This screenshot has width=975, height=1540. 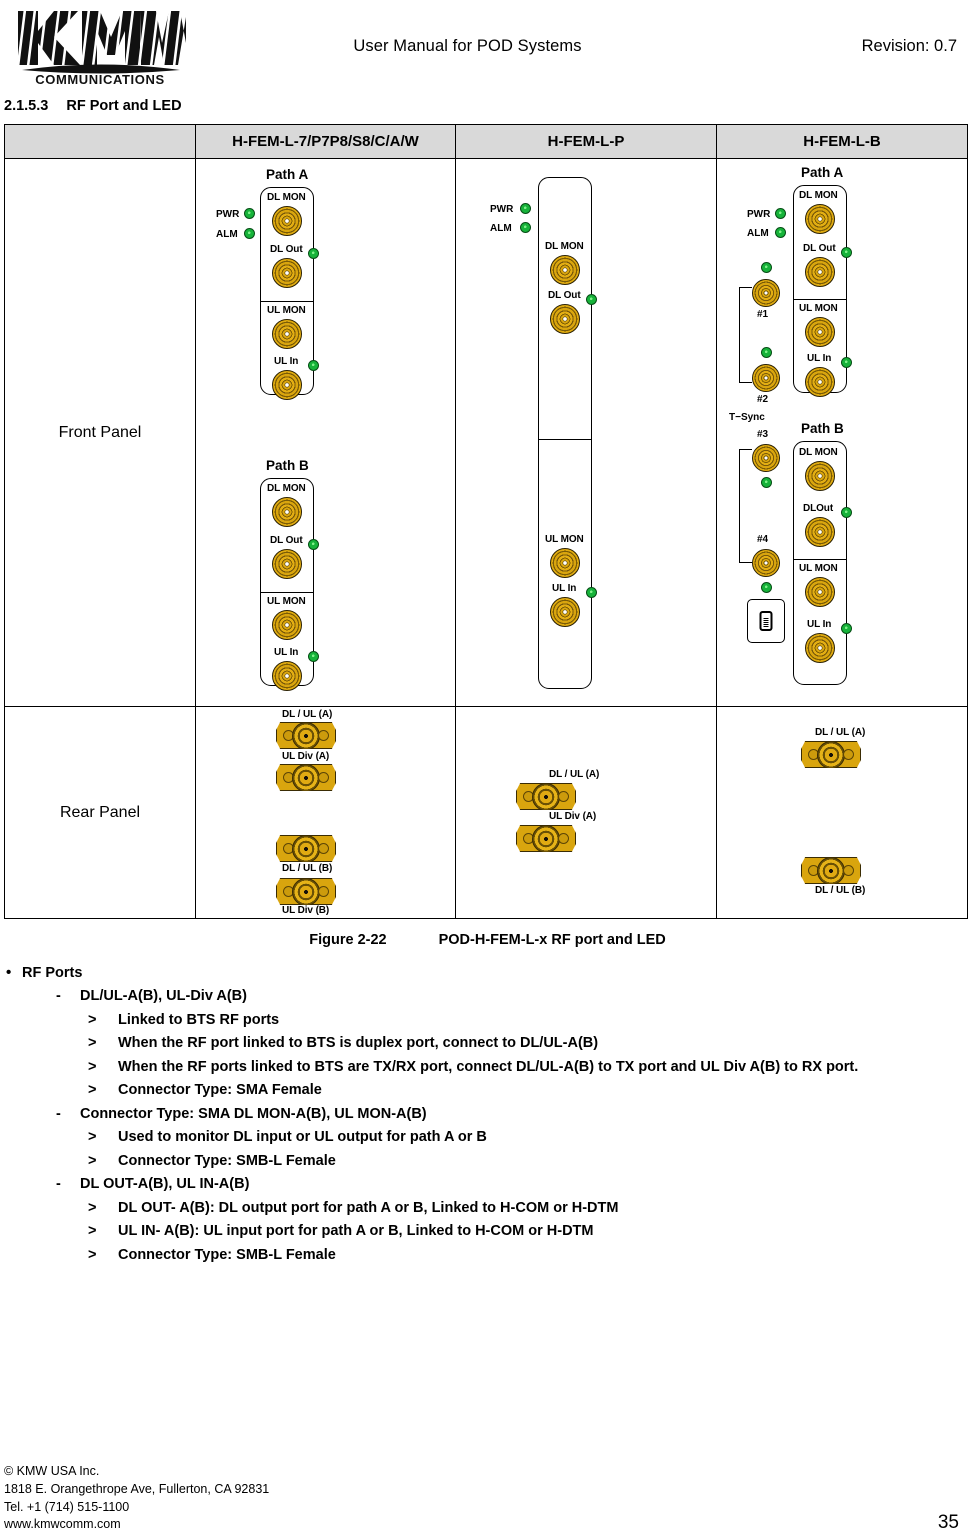 What do you see at coordinates (565, 270) in the screenshot?
I see `col2-connector-dl-mon` at bounding box center [565, 270].